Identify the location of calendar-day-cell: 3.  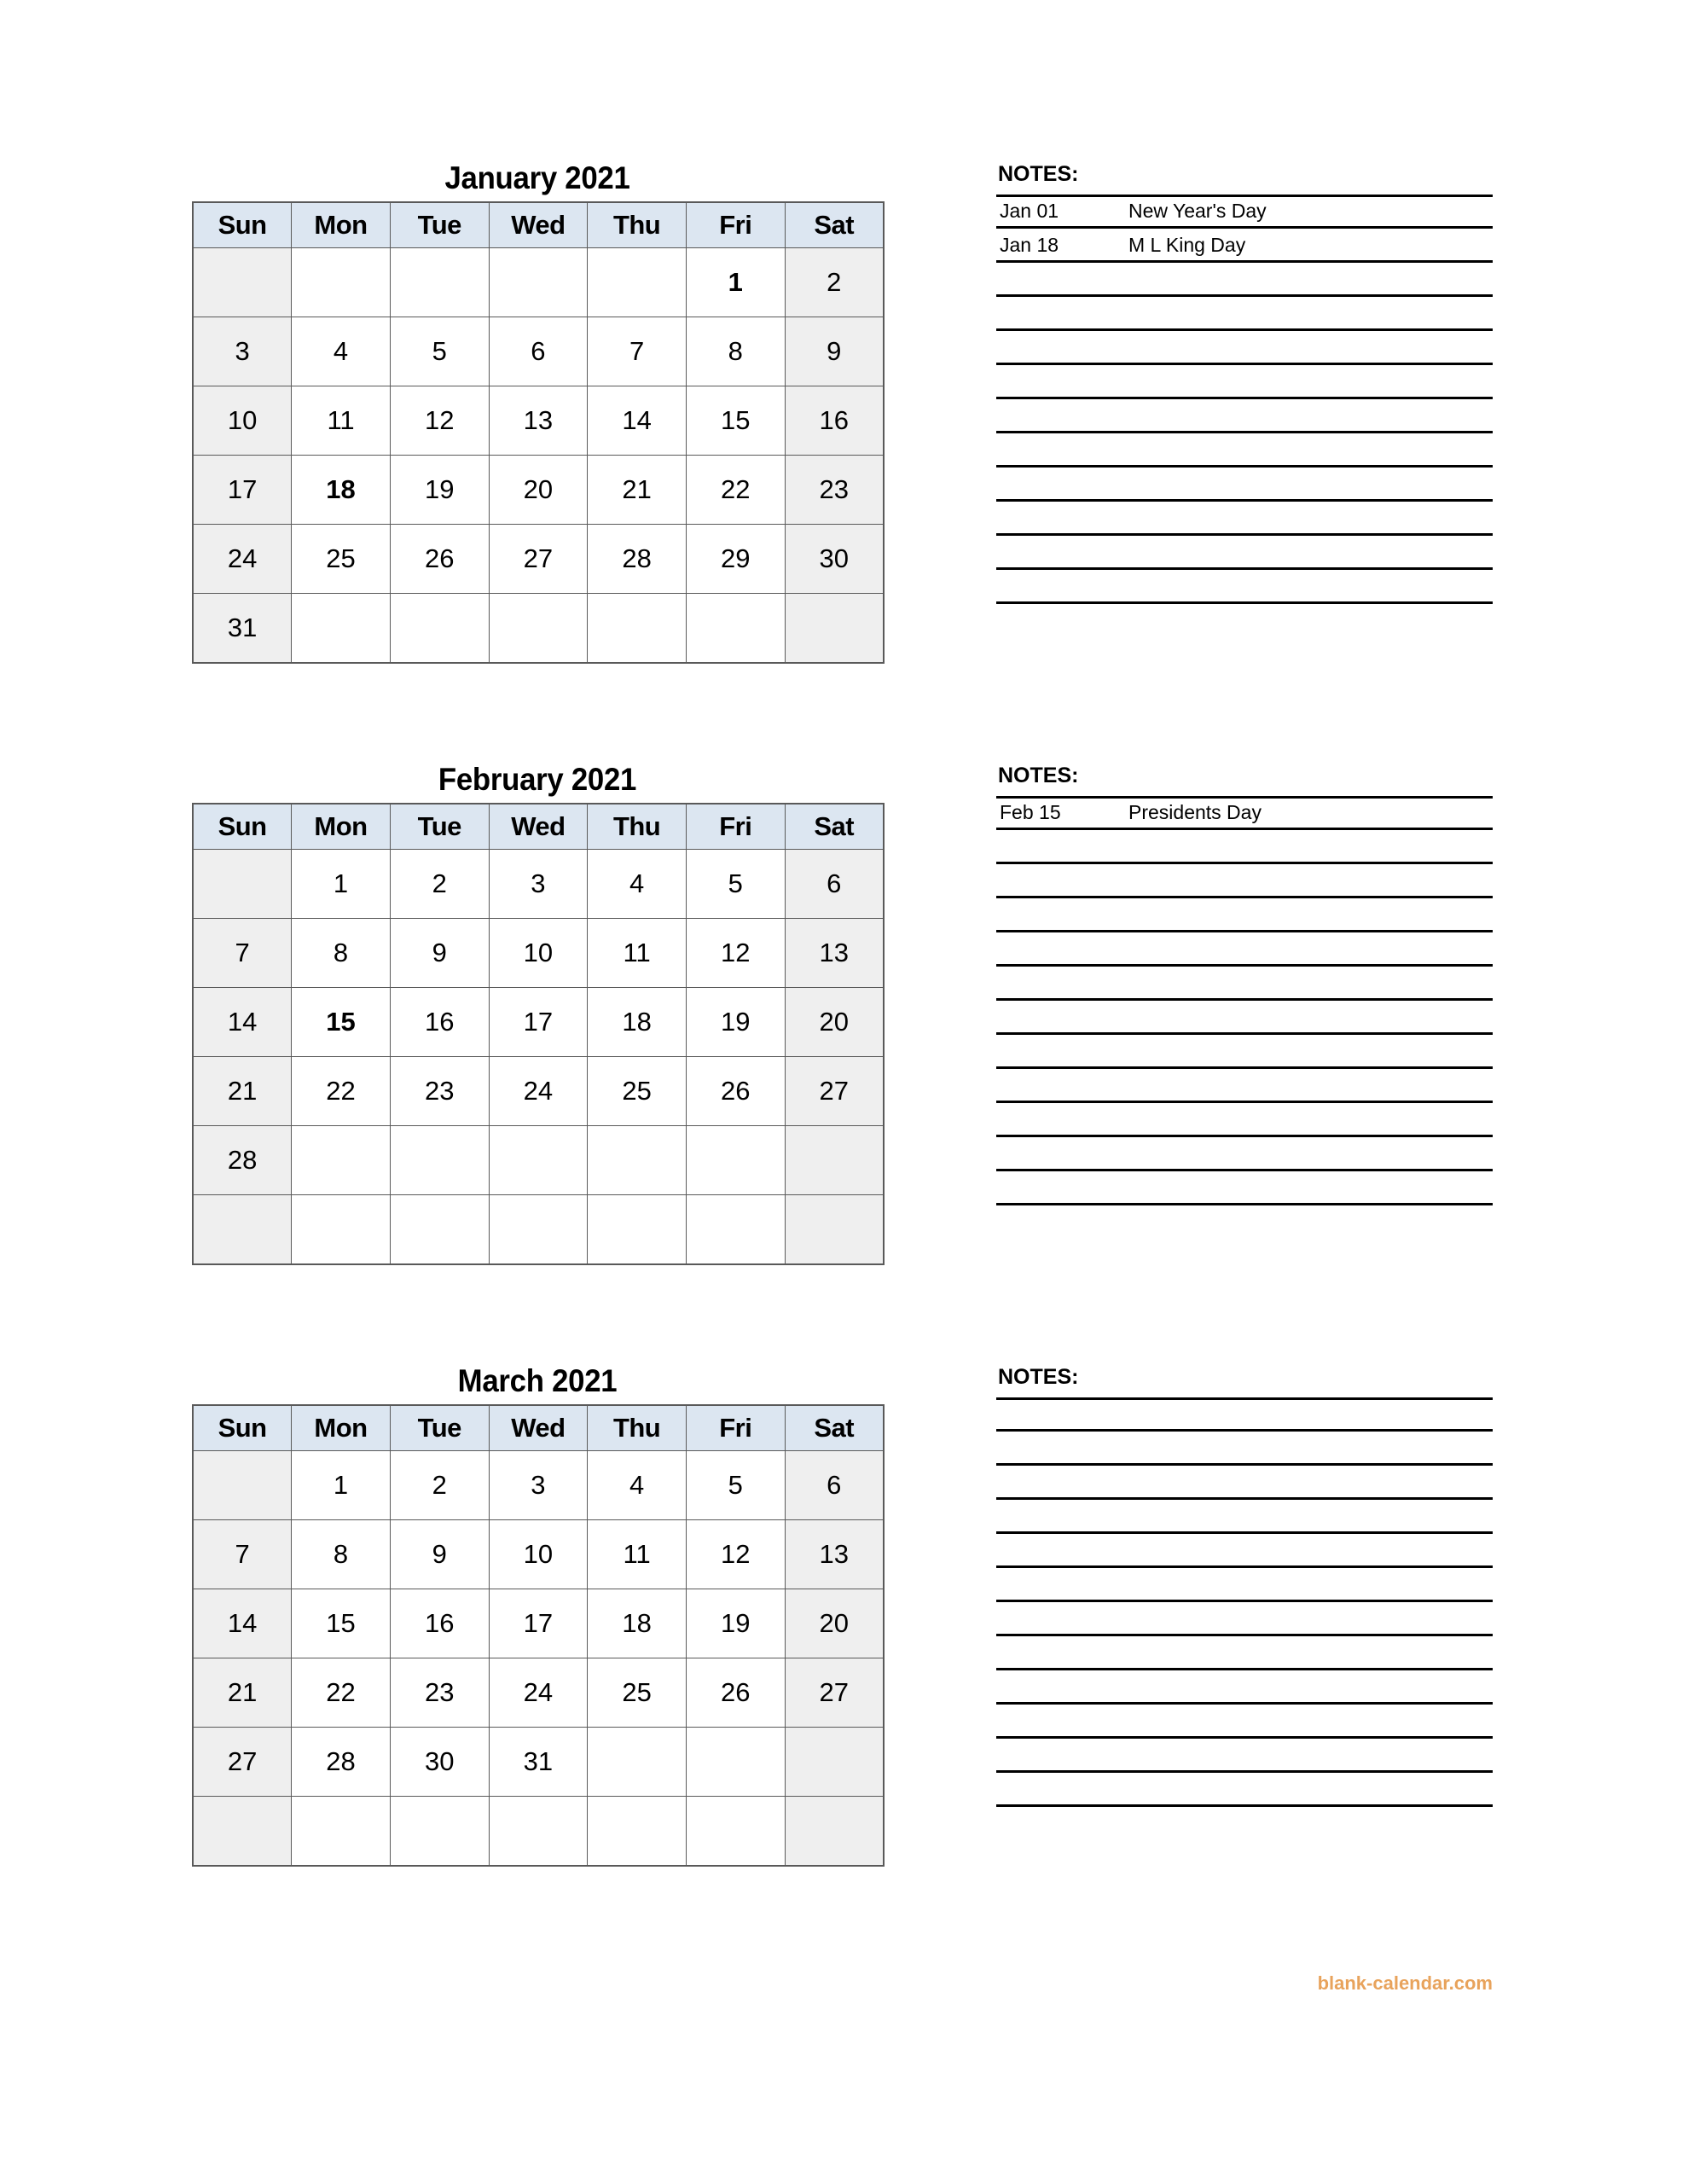
(538, 1485).